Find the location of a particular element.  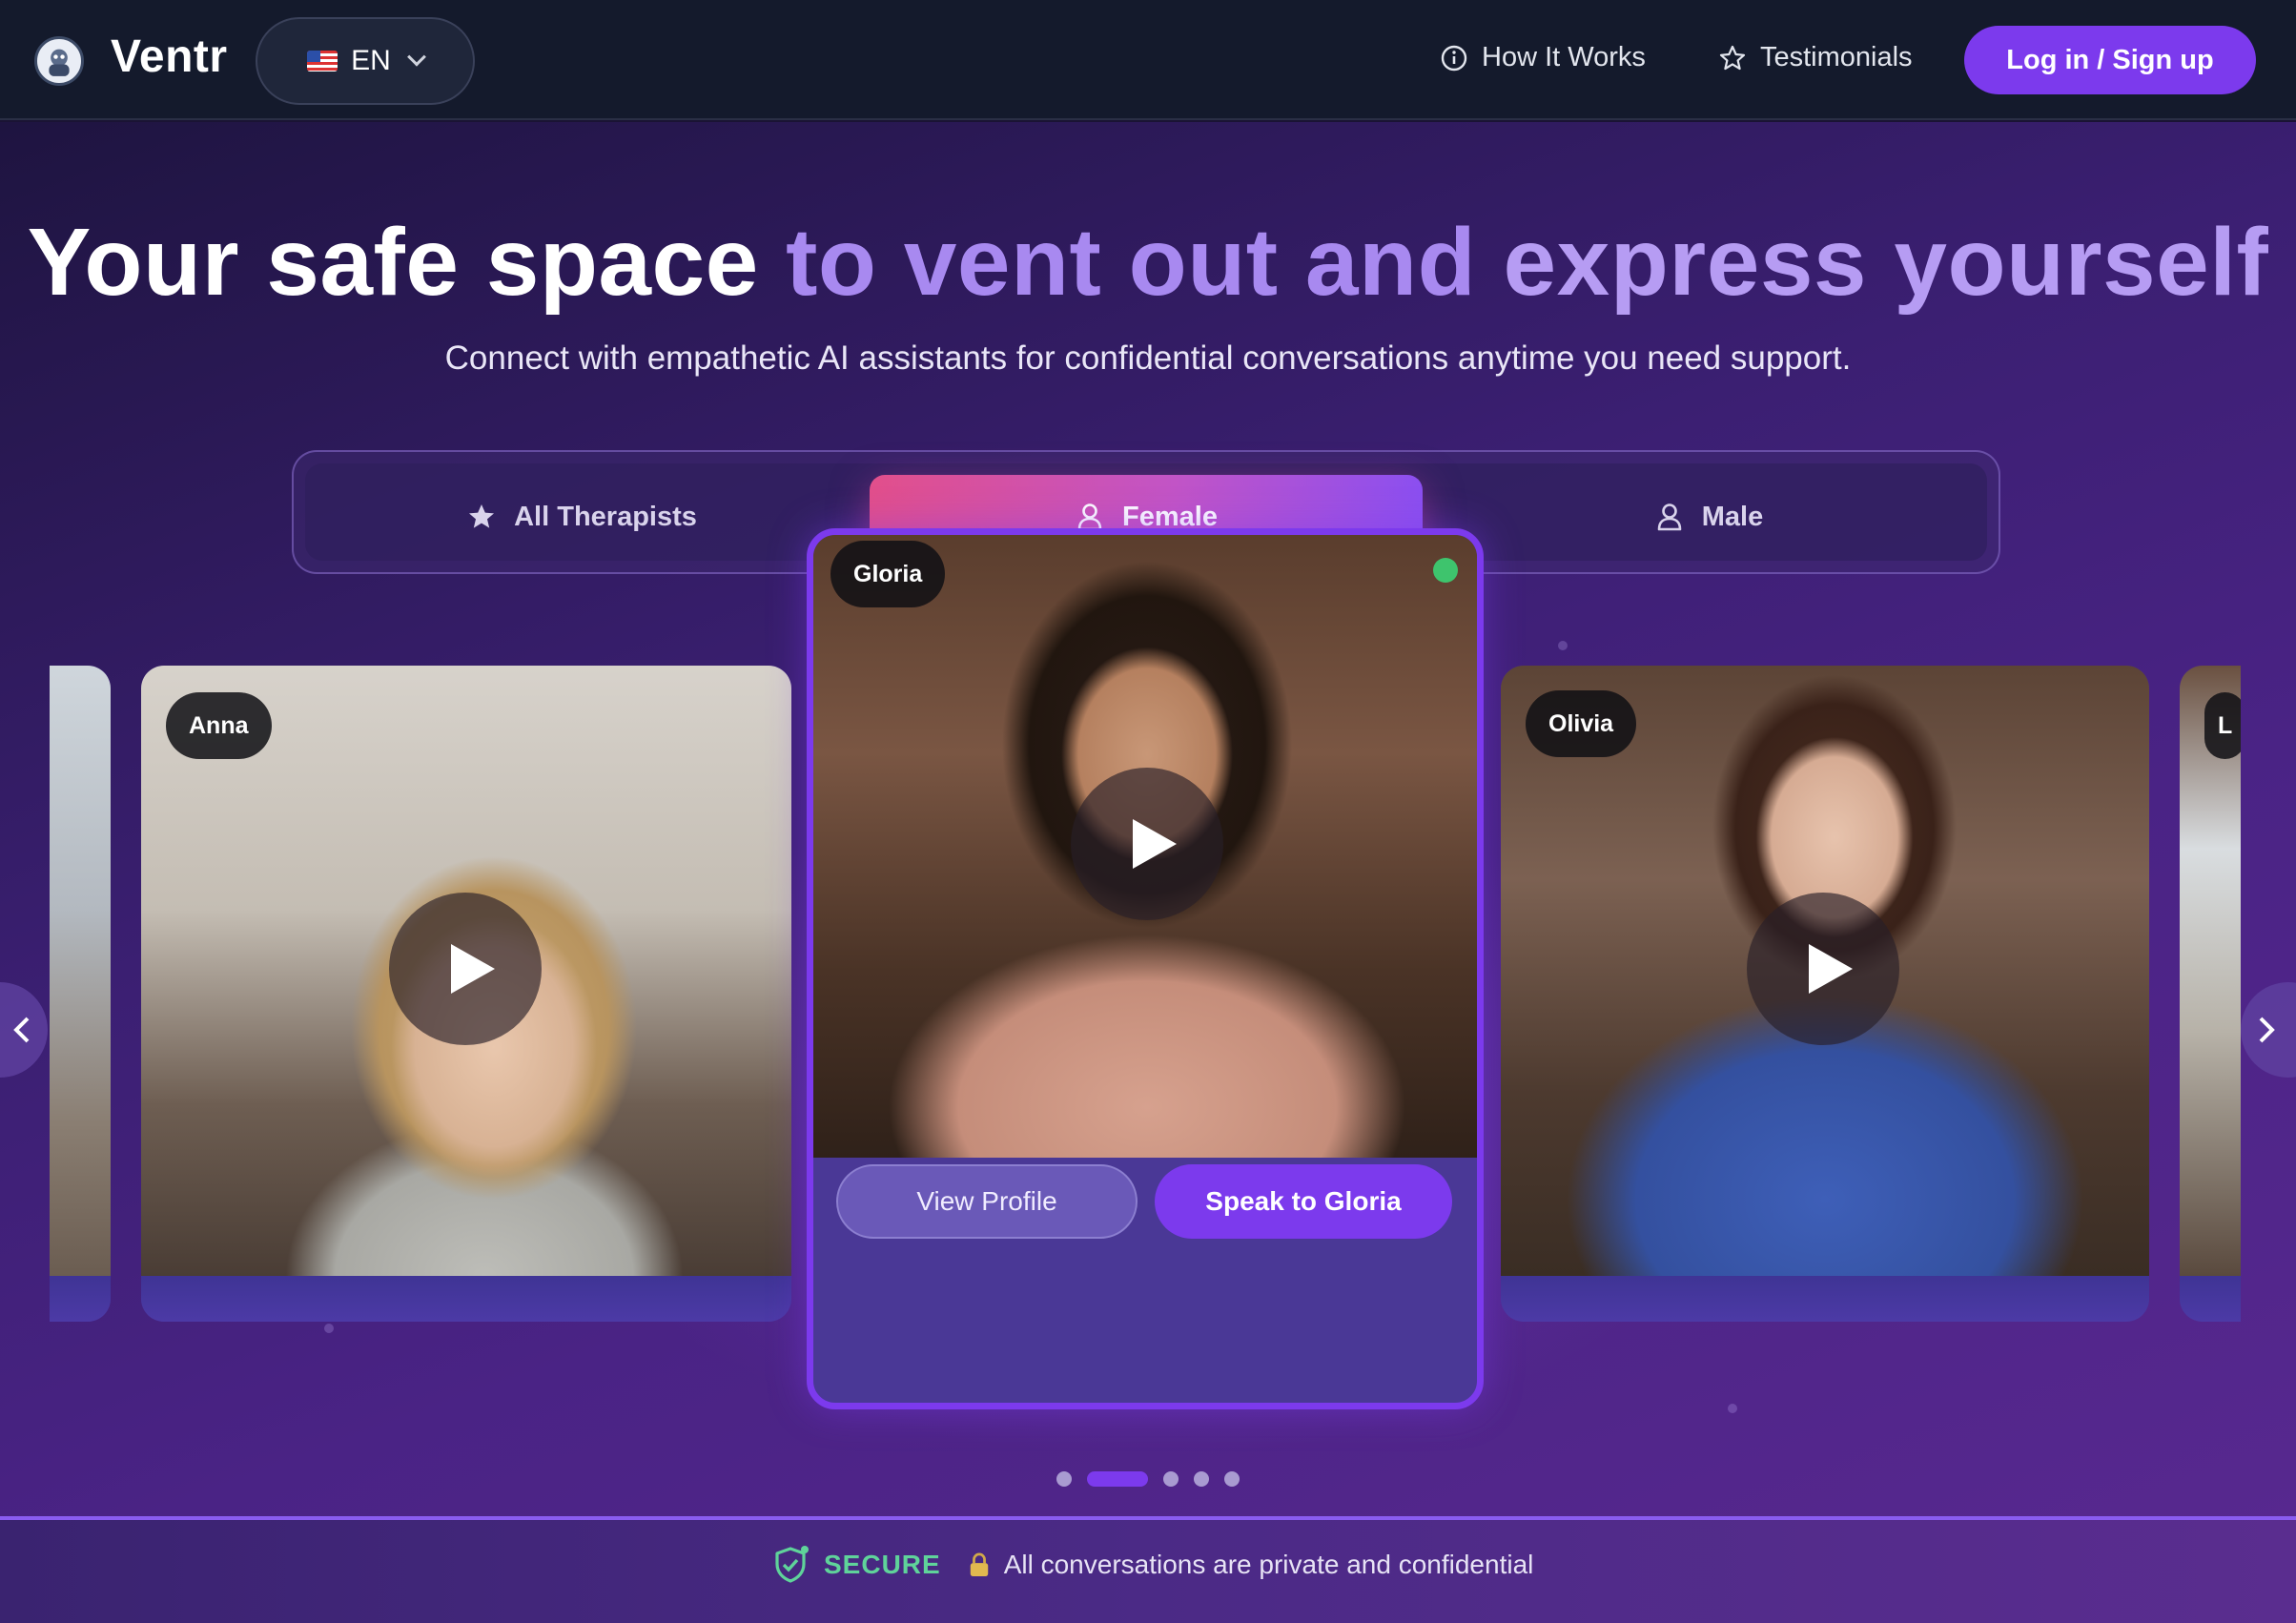

tab-all-therapists: All Therapists is located at coordinates (581, 517).